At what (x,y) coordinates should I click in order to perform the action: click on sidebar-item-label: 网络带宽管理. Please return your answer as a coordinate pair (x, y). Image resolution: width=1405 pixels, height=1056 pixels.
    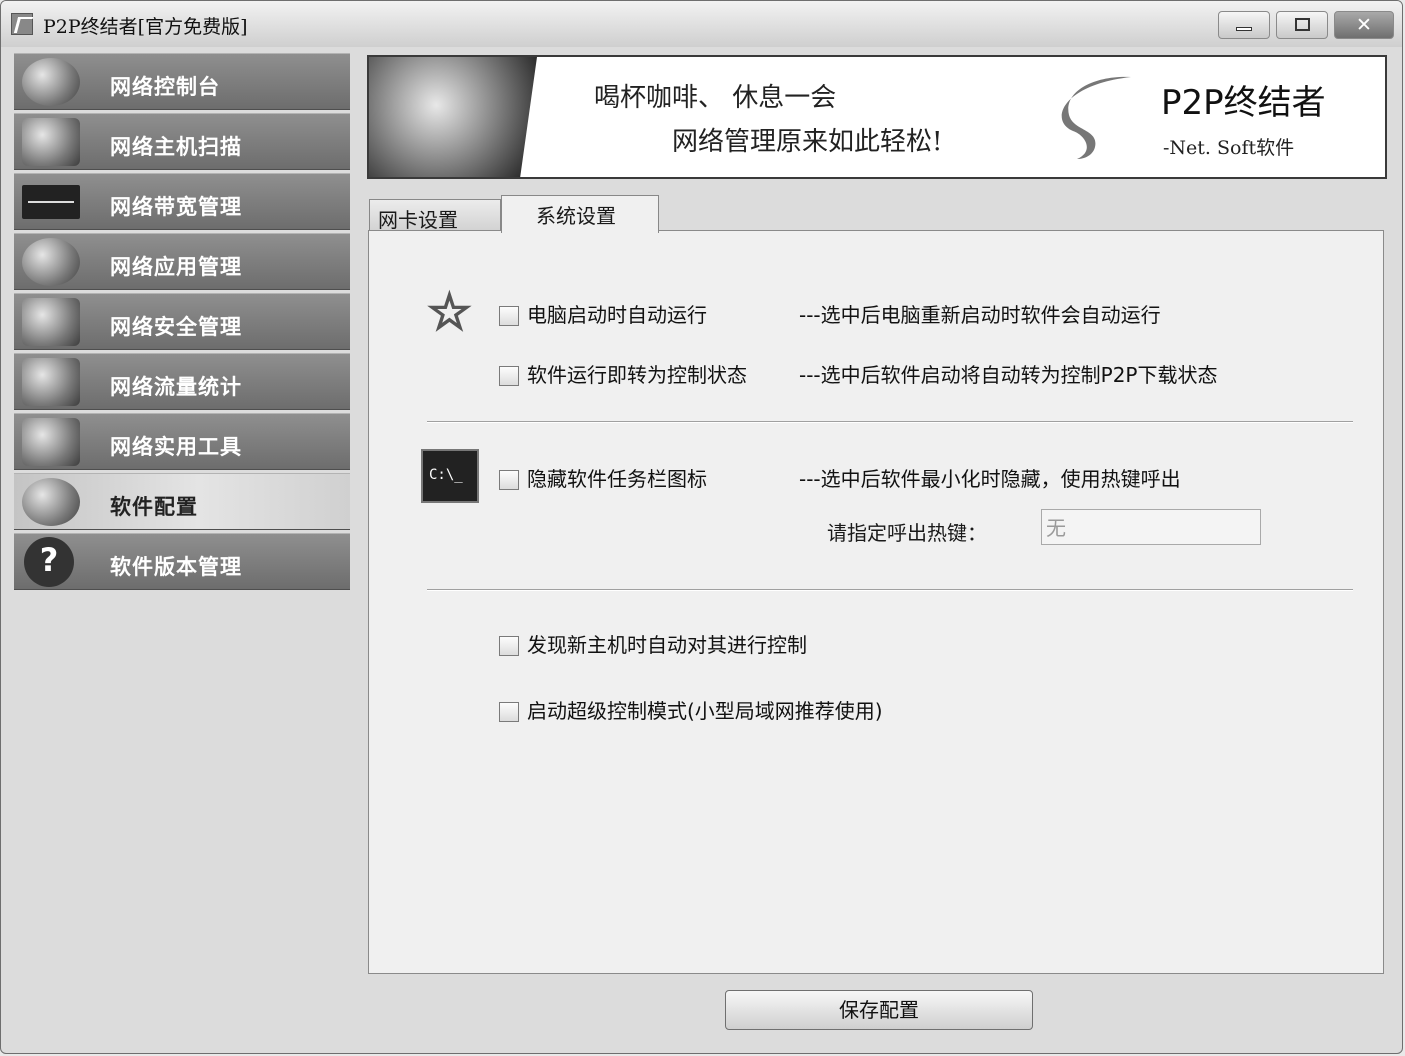
    Looking at the image, I should click on (176, 207).